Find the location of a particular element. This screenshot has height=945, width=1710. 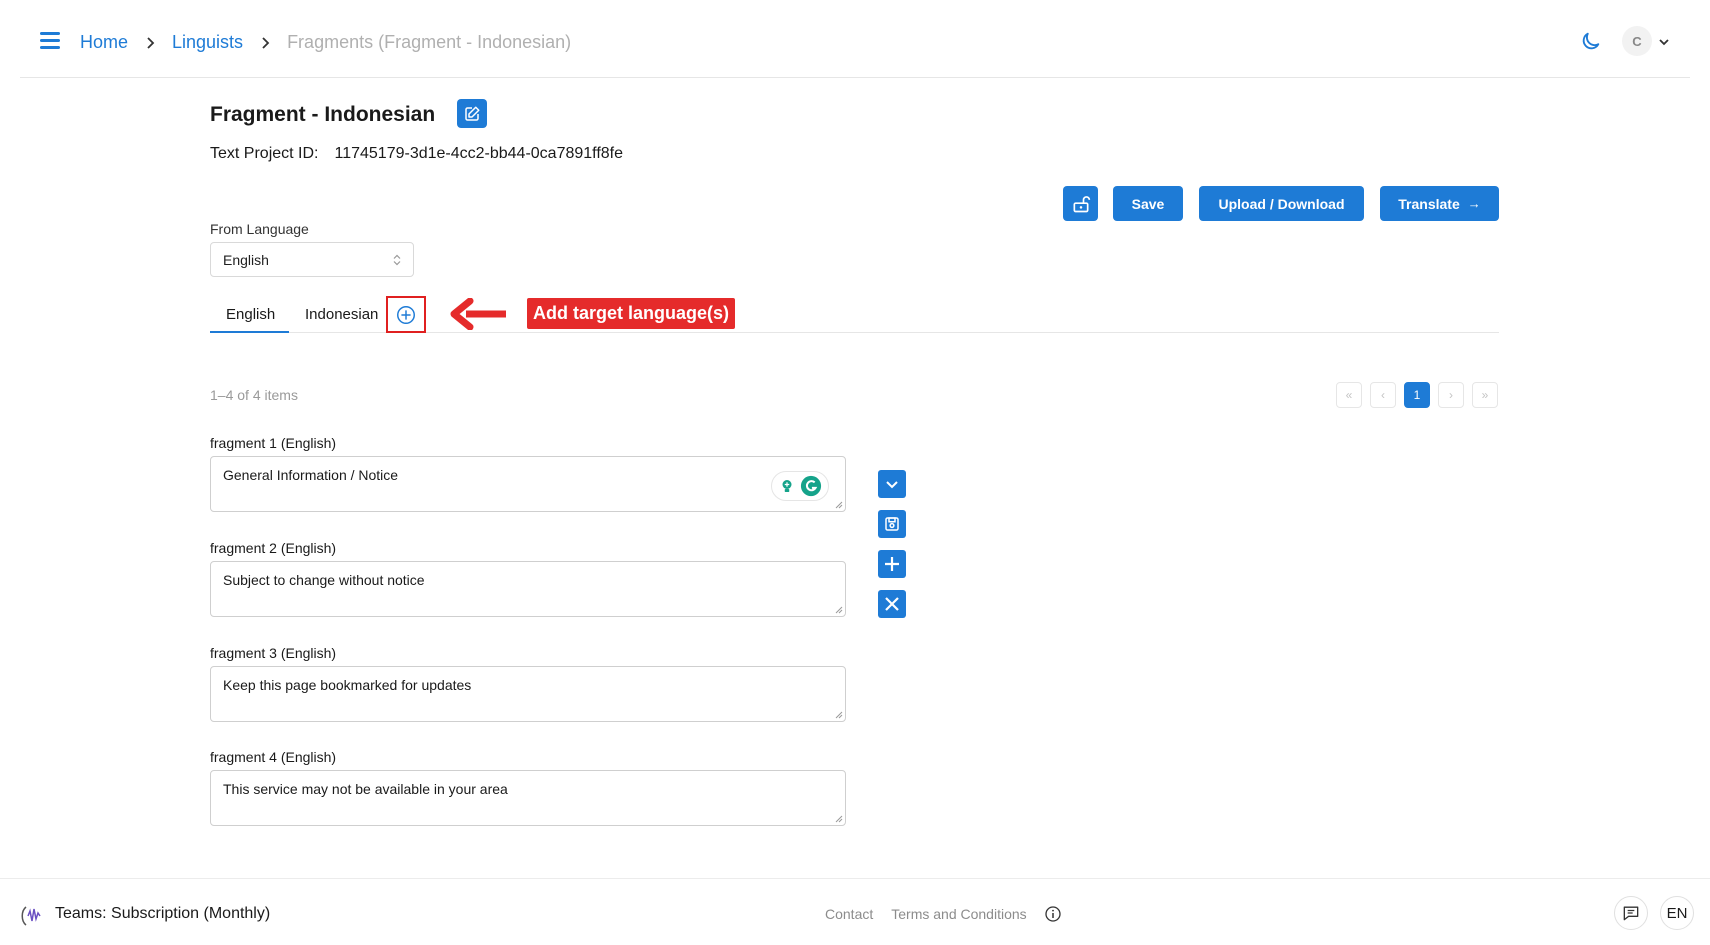

breadcrumb-linguists: Linguists is located at coordinates (207, 42).